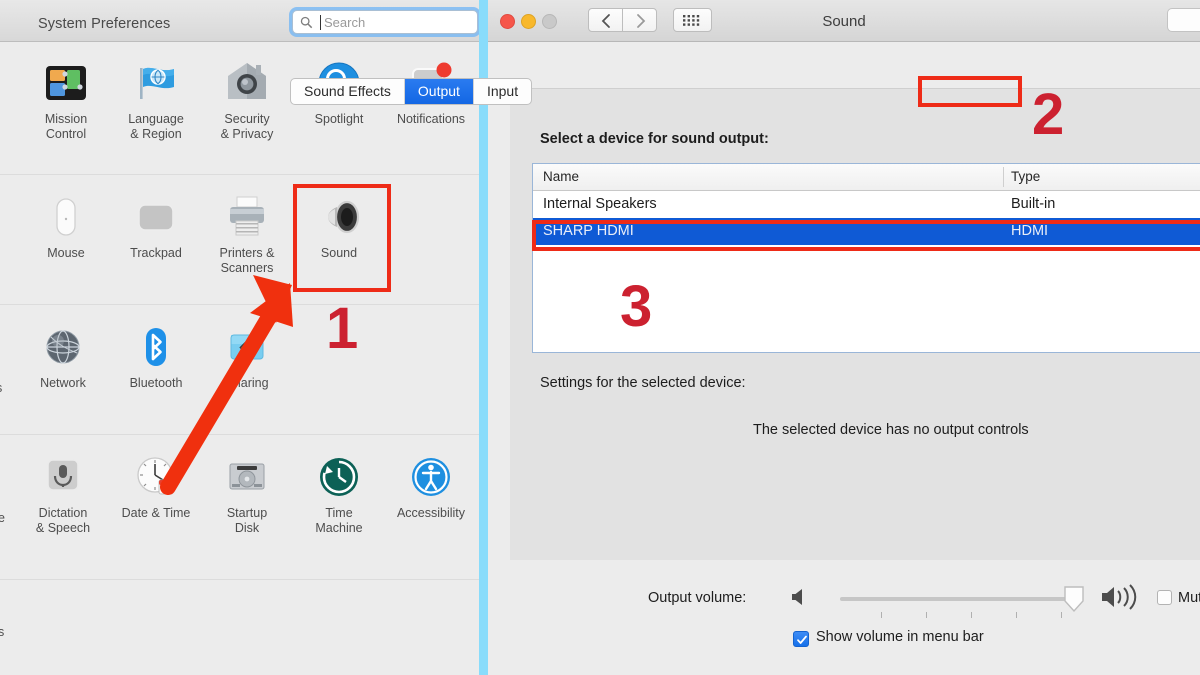 The width and height of the screenshot is (1200, 675). Describe the element at coordinates (66, 83) in the screenshot. I see `mission-control-icon` at that location.